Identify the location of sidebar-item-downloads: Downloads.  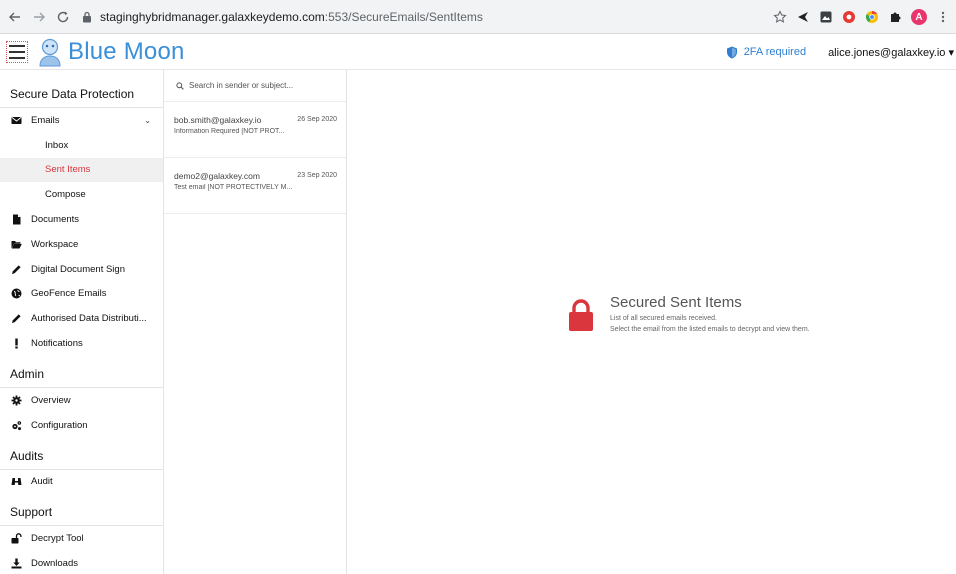
(81, 562).